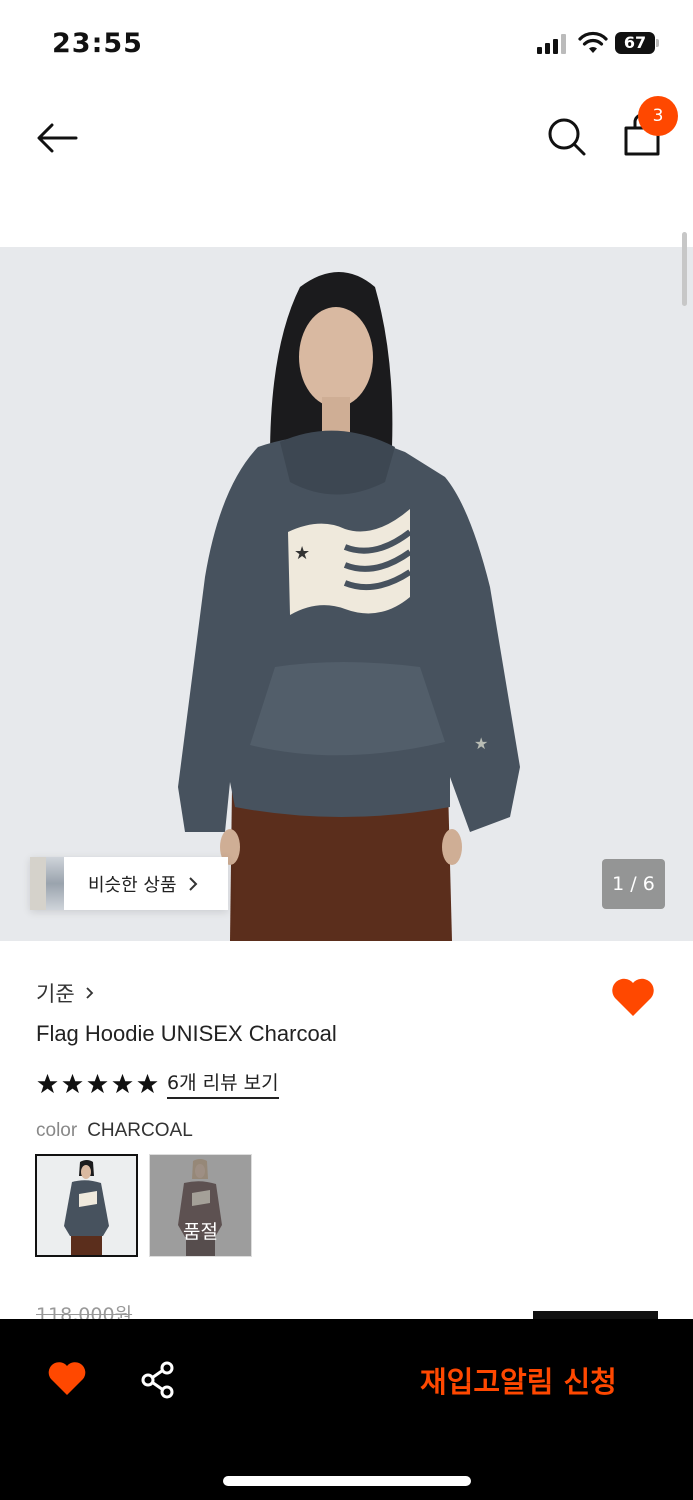 The width and height of the screenshot is (693, 1500). Describe the element at coordinates (346, 45) in the screenshot. I see `status-bar: 23:55 67` at that location.